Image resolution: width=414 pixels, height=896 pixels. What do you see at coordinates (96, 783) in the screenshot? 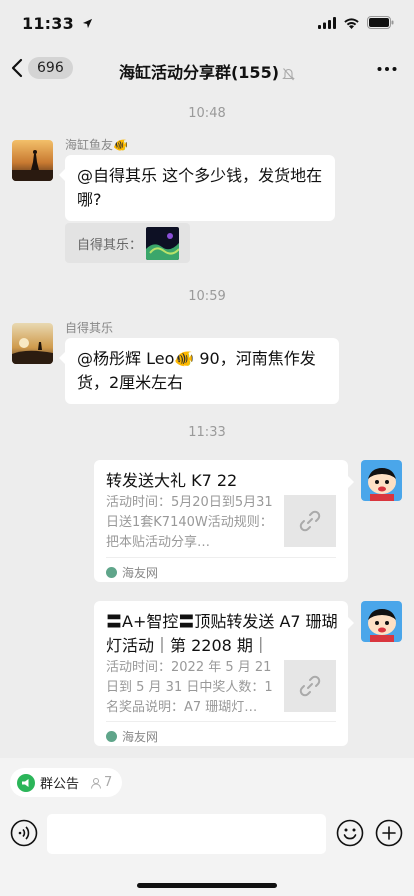
I see `person-icon` at bounding box center [96, 783].